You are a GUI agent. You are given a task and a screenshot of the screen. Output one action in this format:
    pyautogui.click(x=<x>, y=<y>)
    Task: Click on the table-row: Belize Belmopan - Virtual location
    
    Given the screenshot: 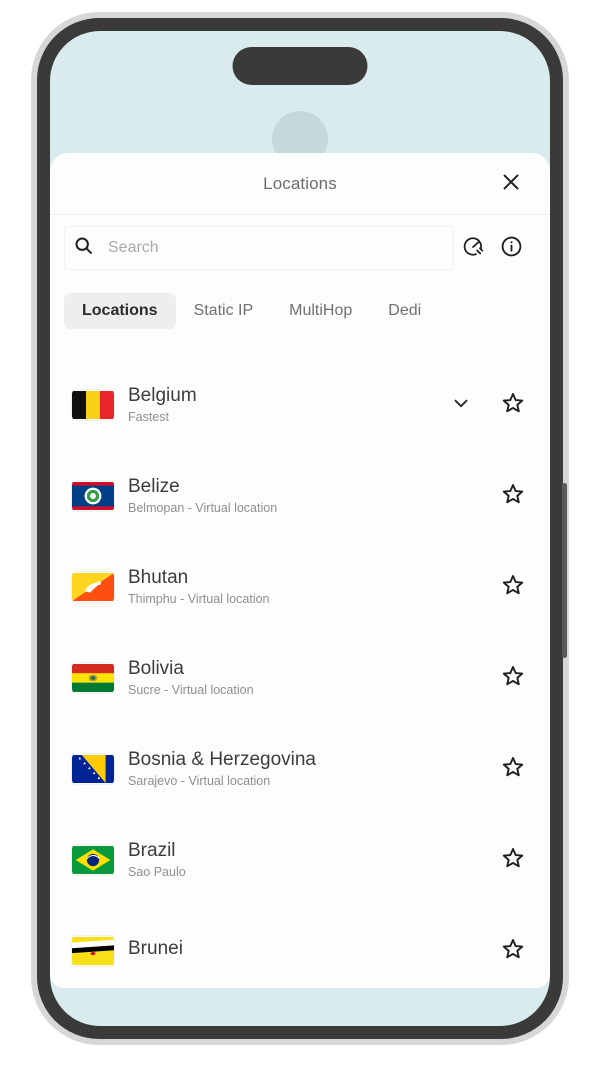 What is the action you would take?
    pyautogui.click(x=300, y=495)
    